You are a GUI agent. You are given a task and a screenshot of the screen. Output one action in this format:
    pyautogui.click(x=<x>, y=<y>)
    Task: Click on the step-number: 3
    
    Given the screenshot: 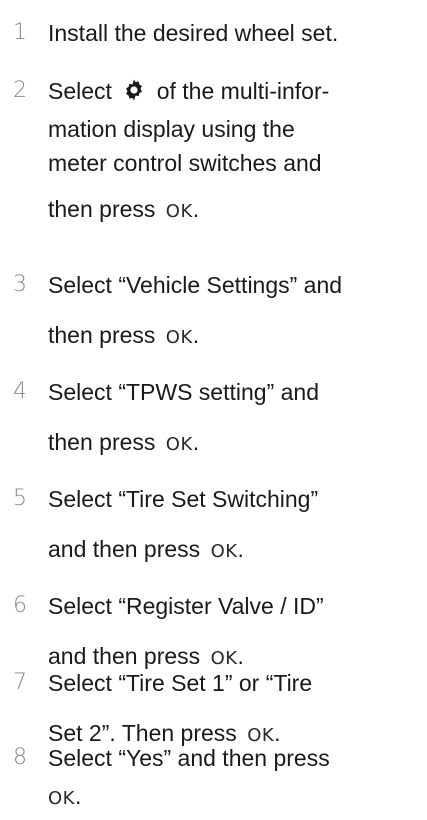 What is the action you would take?
    pyautogui.click(x=20, y=284)
    